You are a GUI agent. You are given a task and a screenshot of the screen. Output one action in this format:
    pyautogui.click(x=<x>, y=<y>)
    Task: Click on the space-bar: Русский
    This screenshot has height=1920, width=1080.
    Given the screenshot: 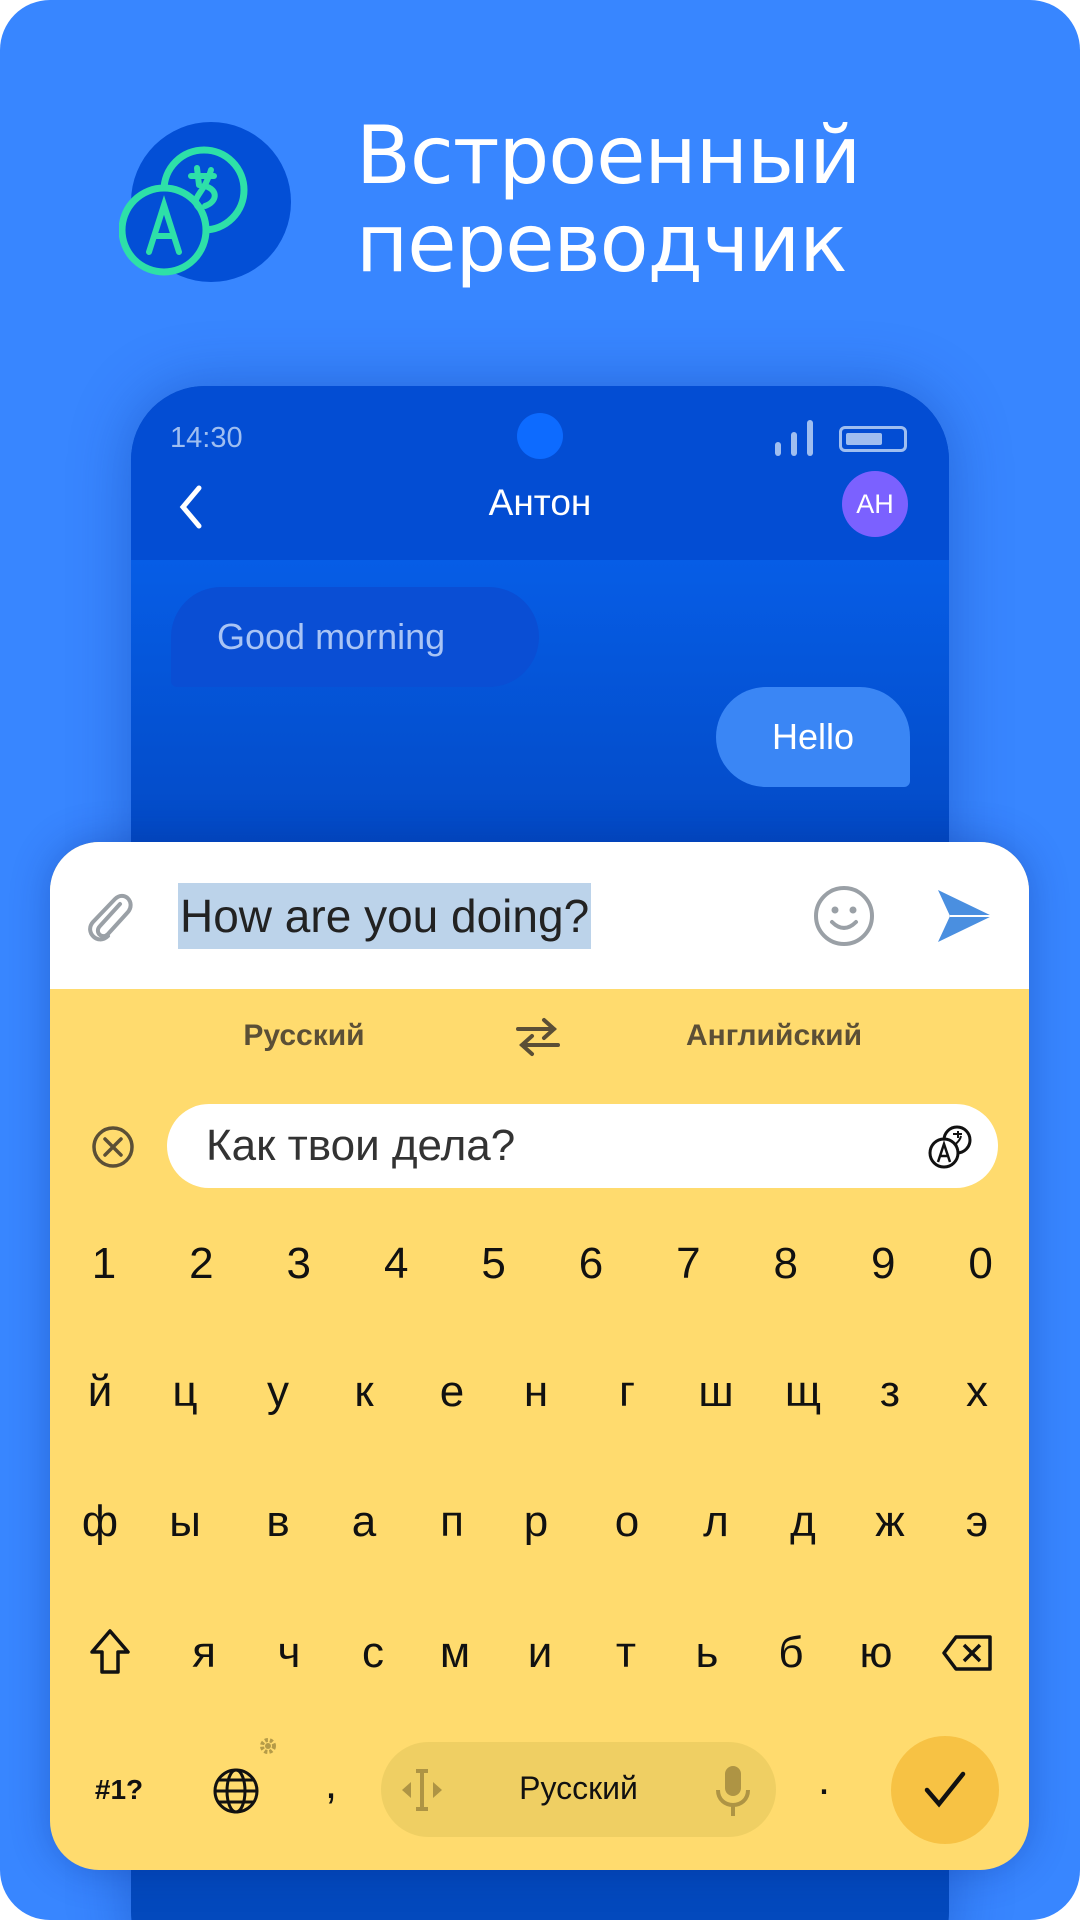 What is the action you would take?
    pyautogui.click(x=578, y=1789)
    